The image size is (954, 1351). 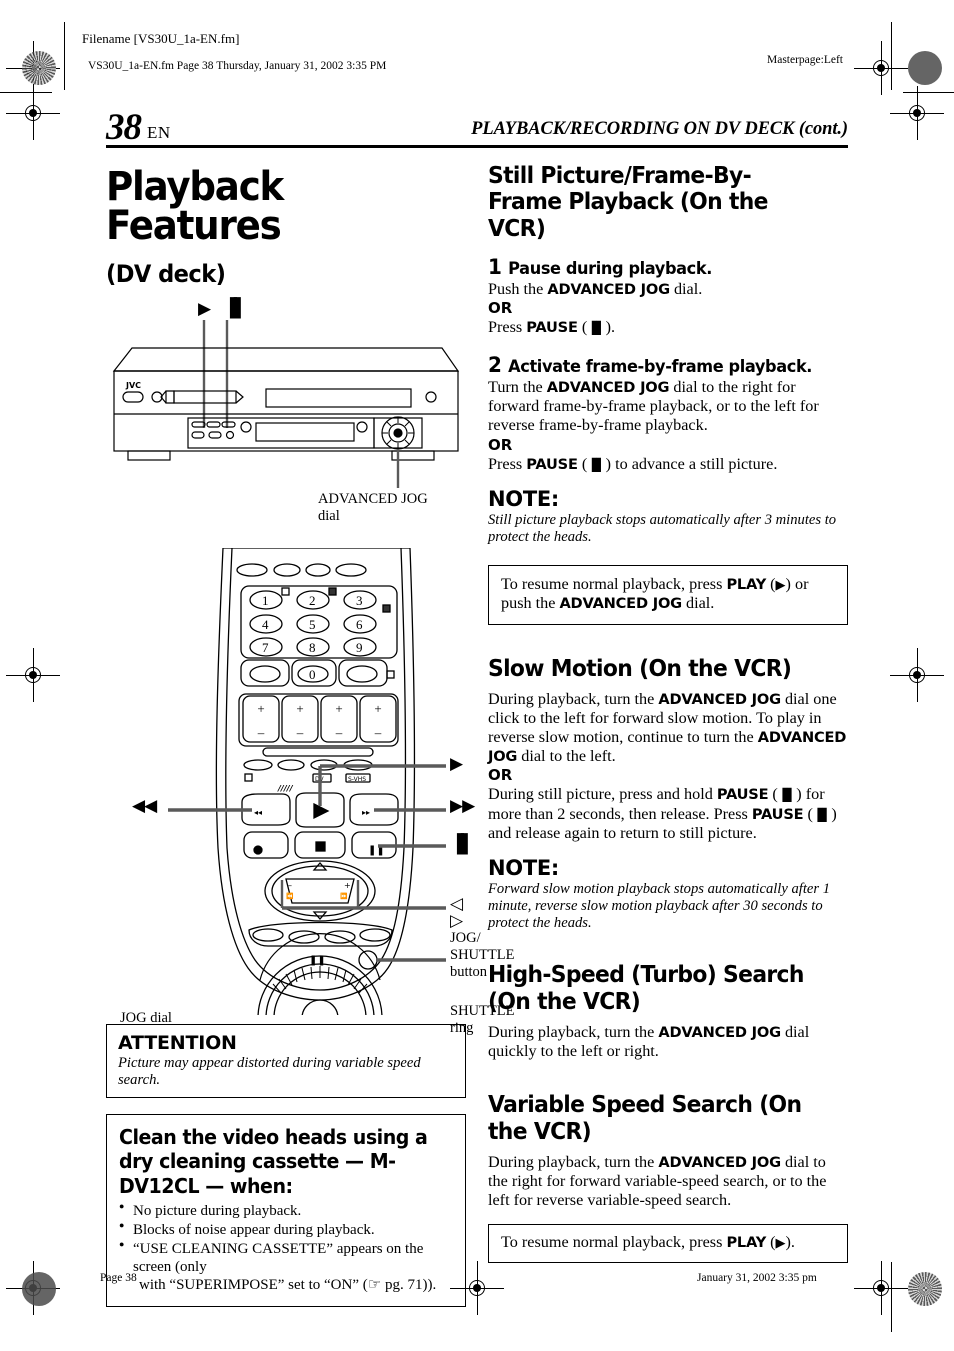 What do you see at coordinates (881, 1288) in the screenshot?
I see `registration-mark-bottom-right` at bounding box center [881, 1288].